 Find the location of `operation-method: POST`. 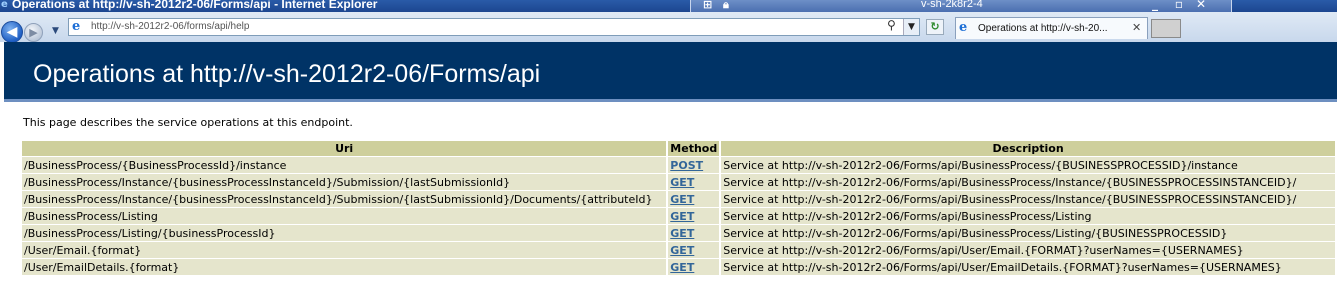

operation-method: POST is located at coordinates (694, 165).